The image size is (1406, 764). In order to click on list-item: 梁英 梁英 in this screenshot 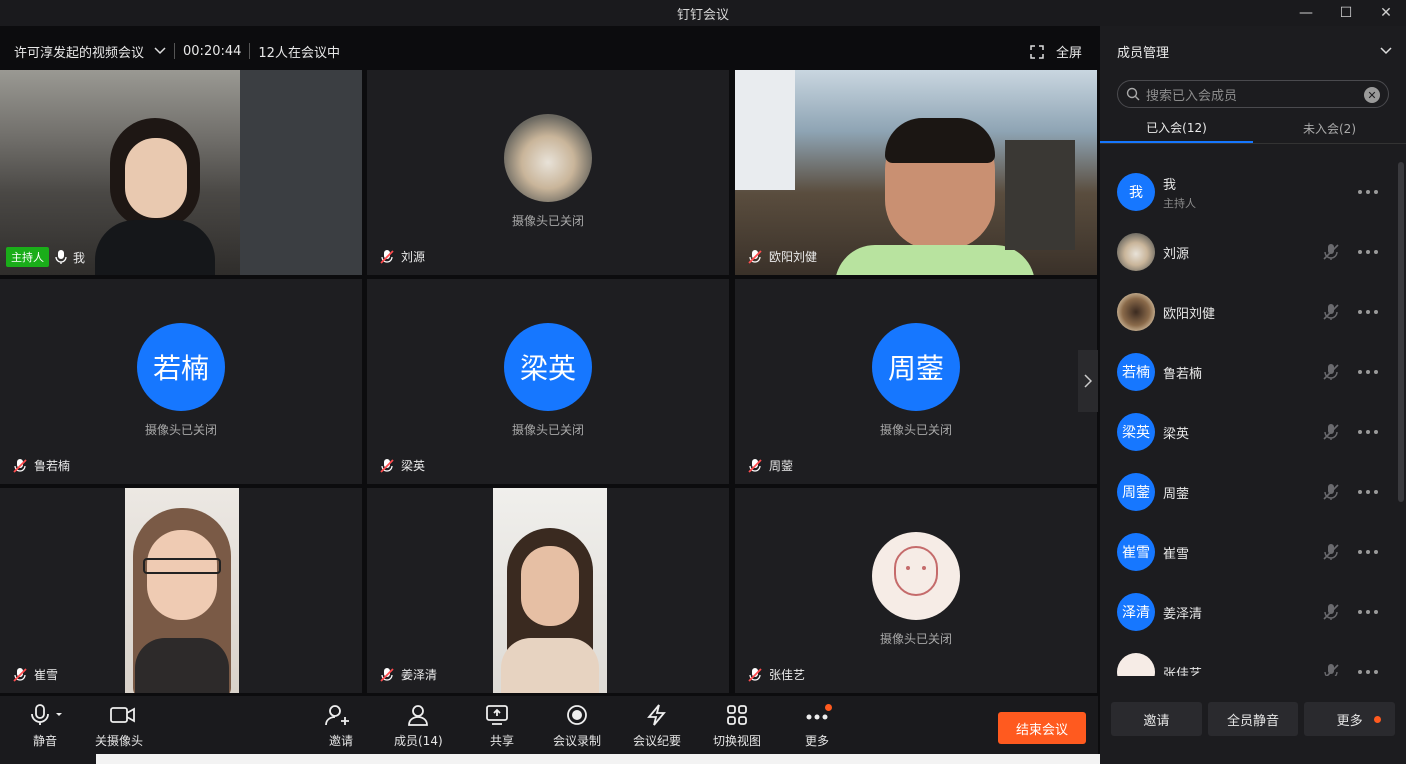, I will do `click(1248, 432)`.